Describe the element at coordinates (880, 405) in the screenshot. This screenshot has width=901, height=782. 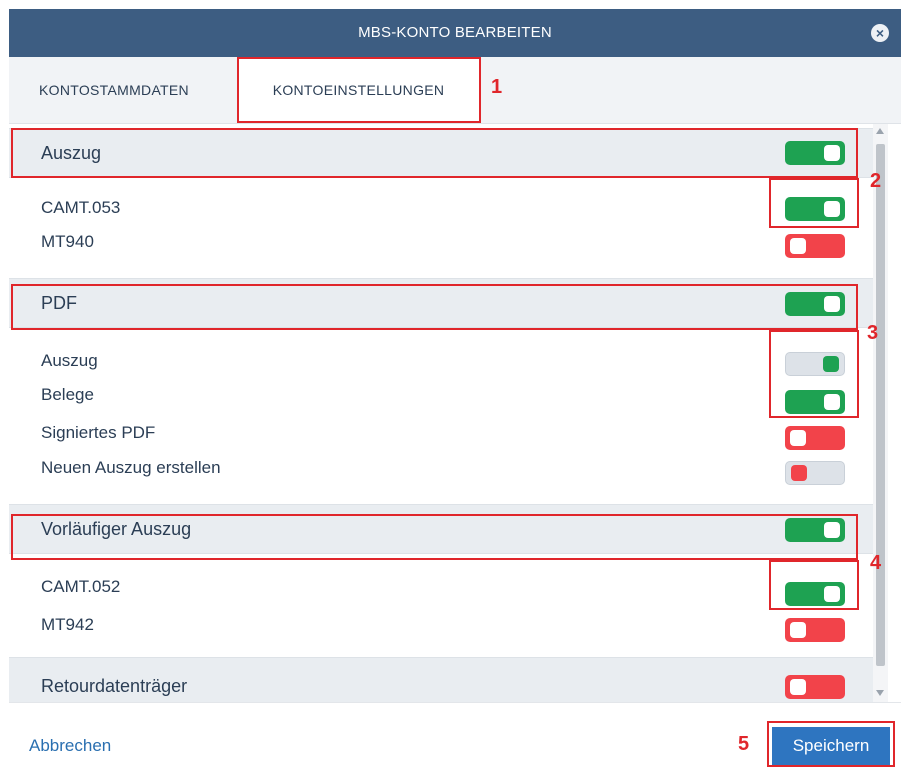
I see `scrollbar-thumb` at that location.